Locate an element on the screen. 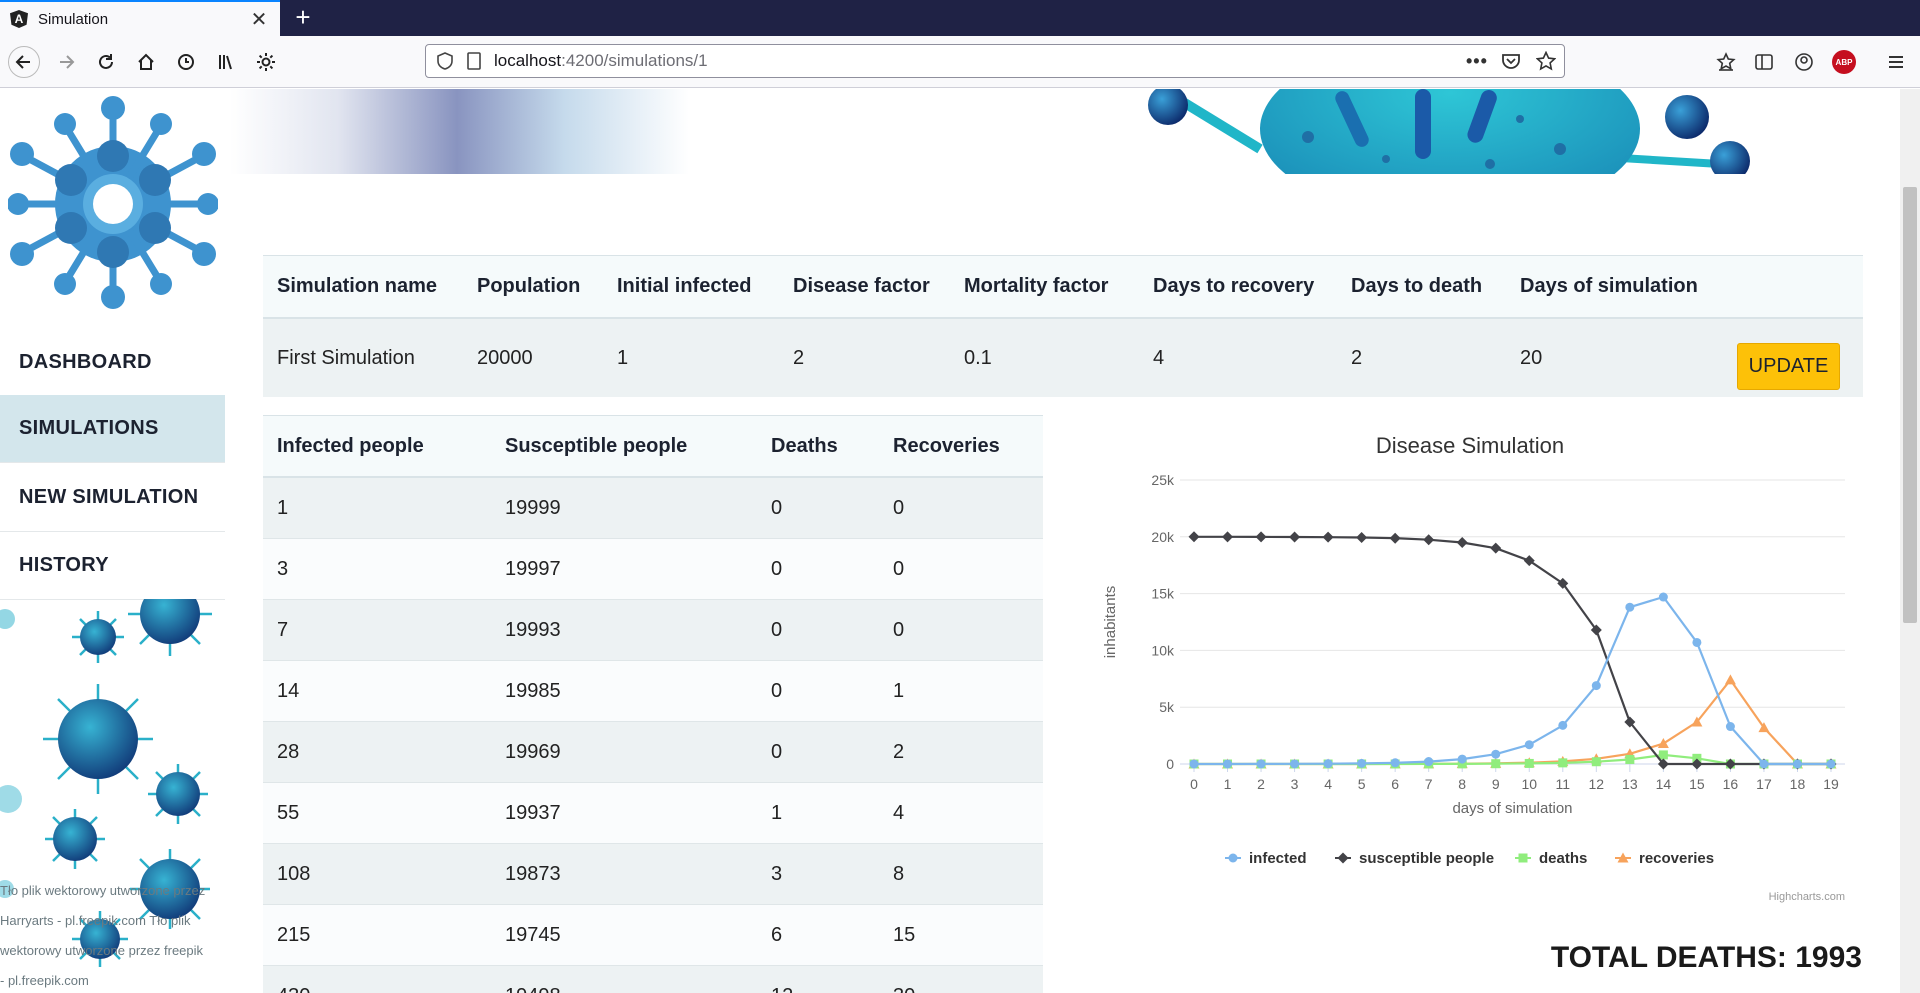  infected-cell: 28 is located at coordinates (288, 751).